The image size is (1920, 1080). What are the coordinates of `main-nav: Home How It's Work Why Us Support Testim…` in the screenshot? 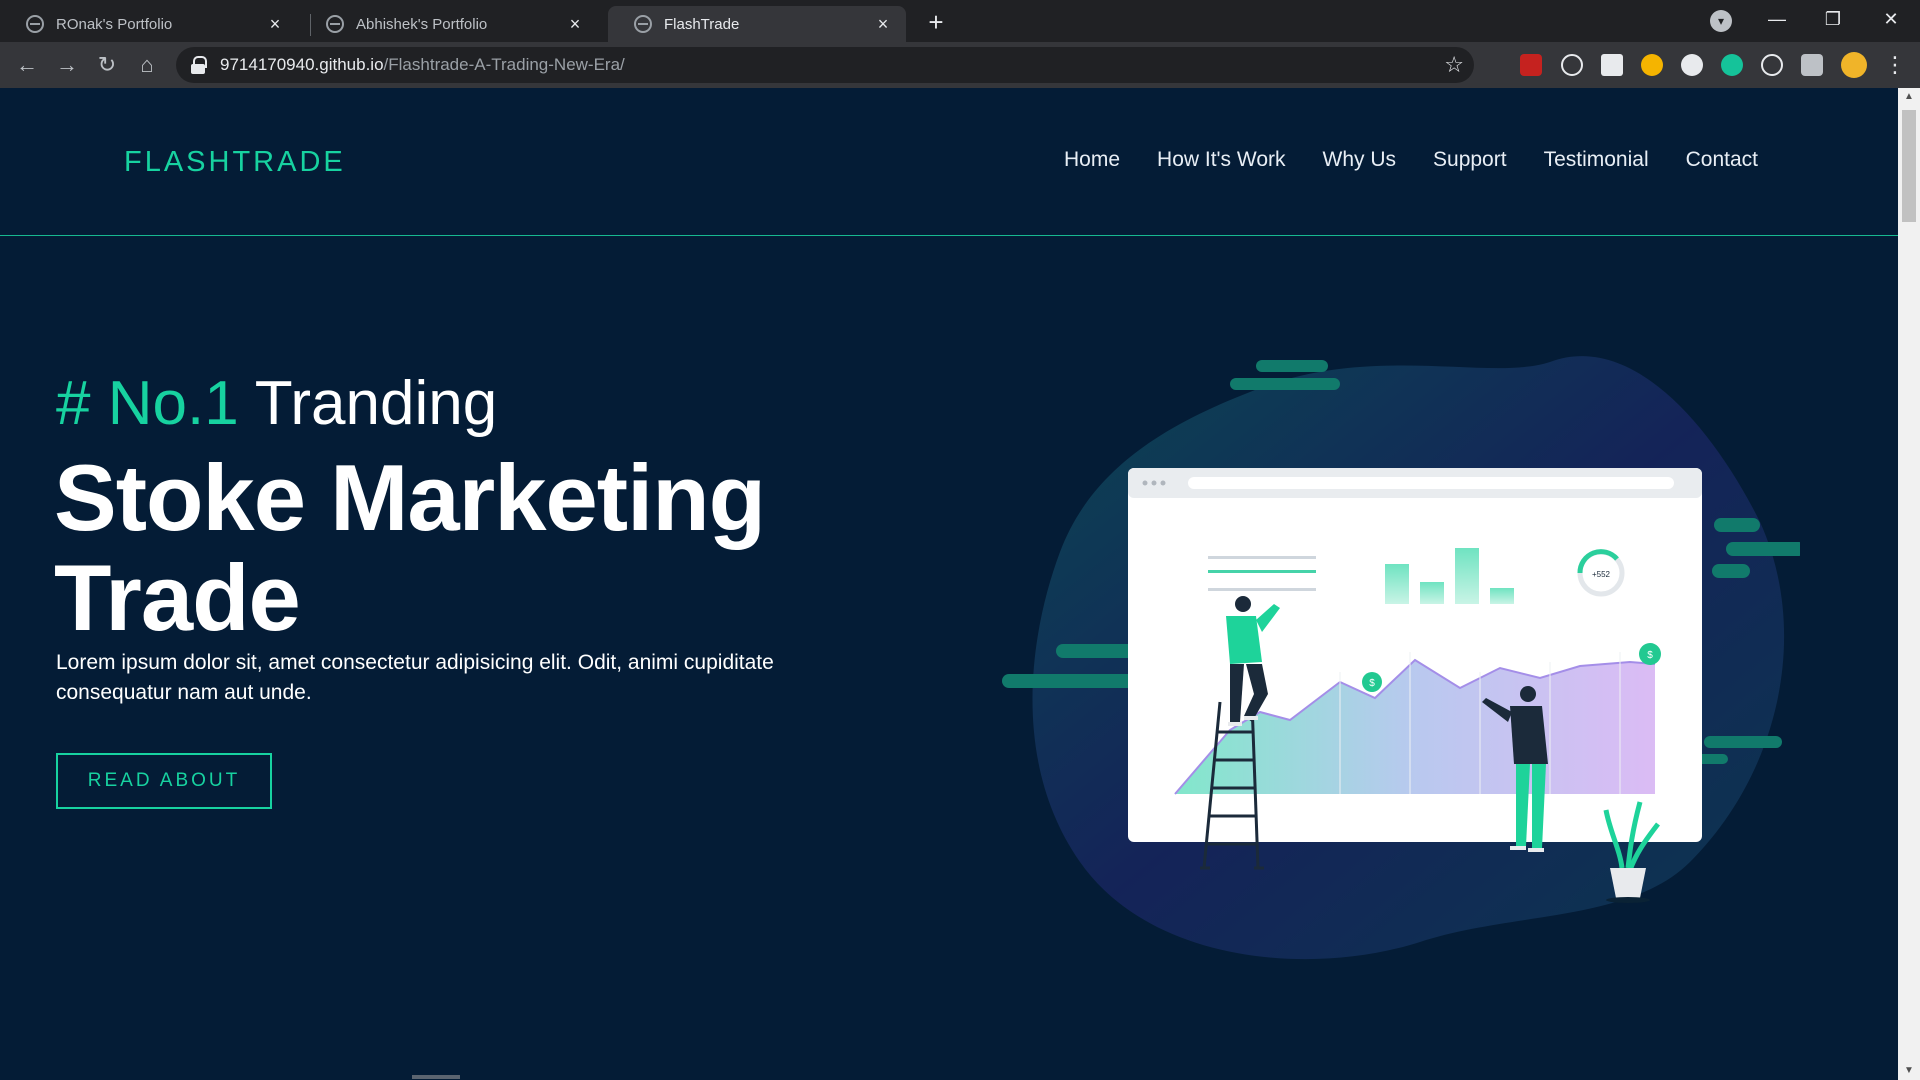 It's located at (1411, 160).